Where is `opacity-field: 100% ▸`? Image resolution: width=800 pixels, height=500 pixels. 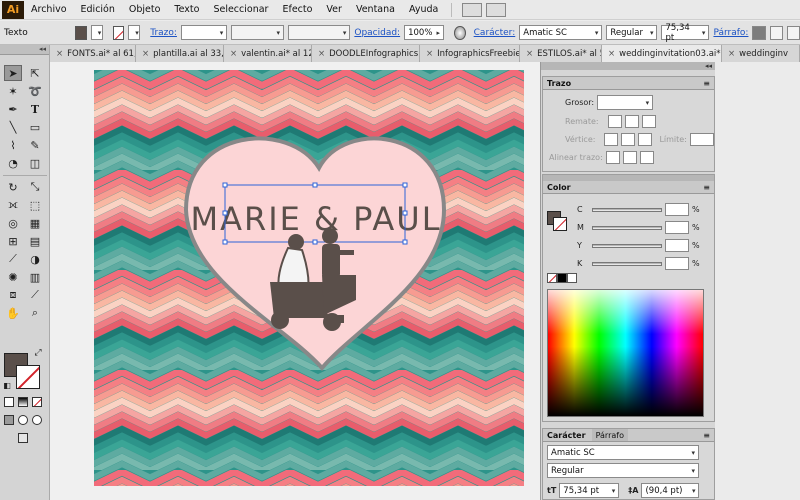
opacity-field: 100% ▸ is located at coordinates (424, 32).